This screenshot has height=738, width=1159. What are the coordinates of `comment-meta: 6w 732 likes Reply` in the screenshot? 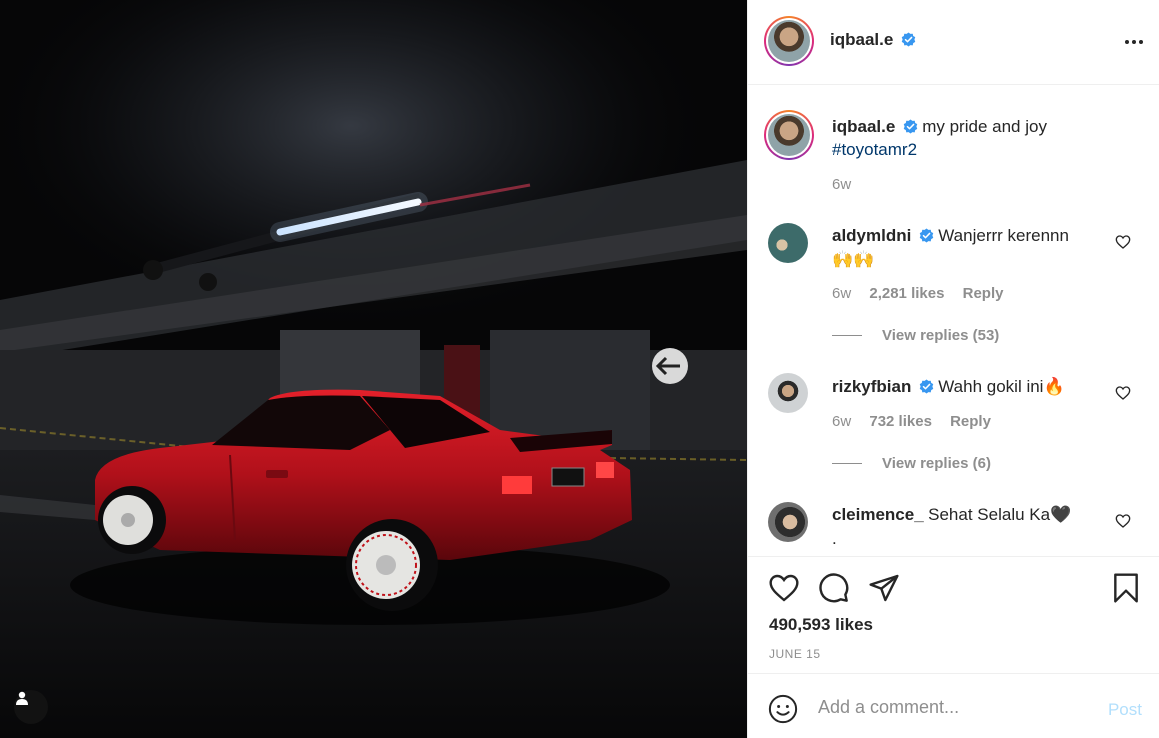 It's located at (911, 421).